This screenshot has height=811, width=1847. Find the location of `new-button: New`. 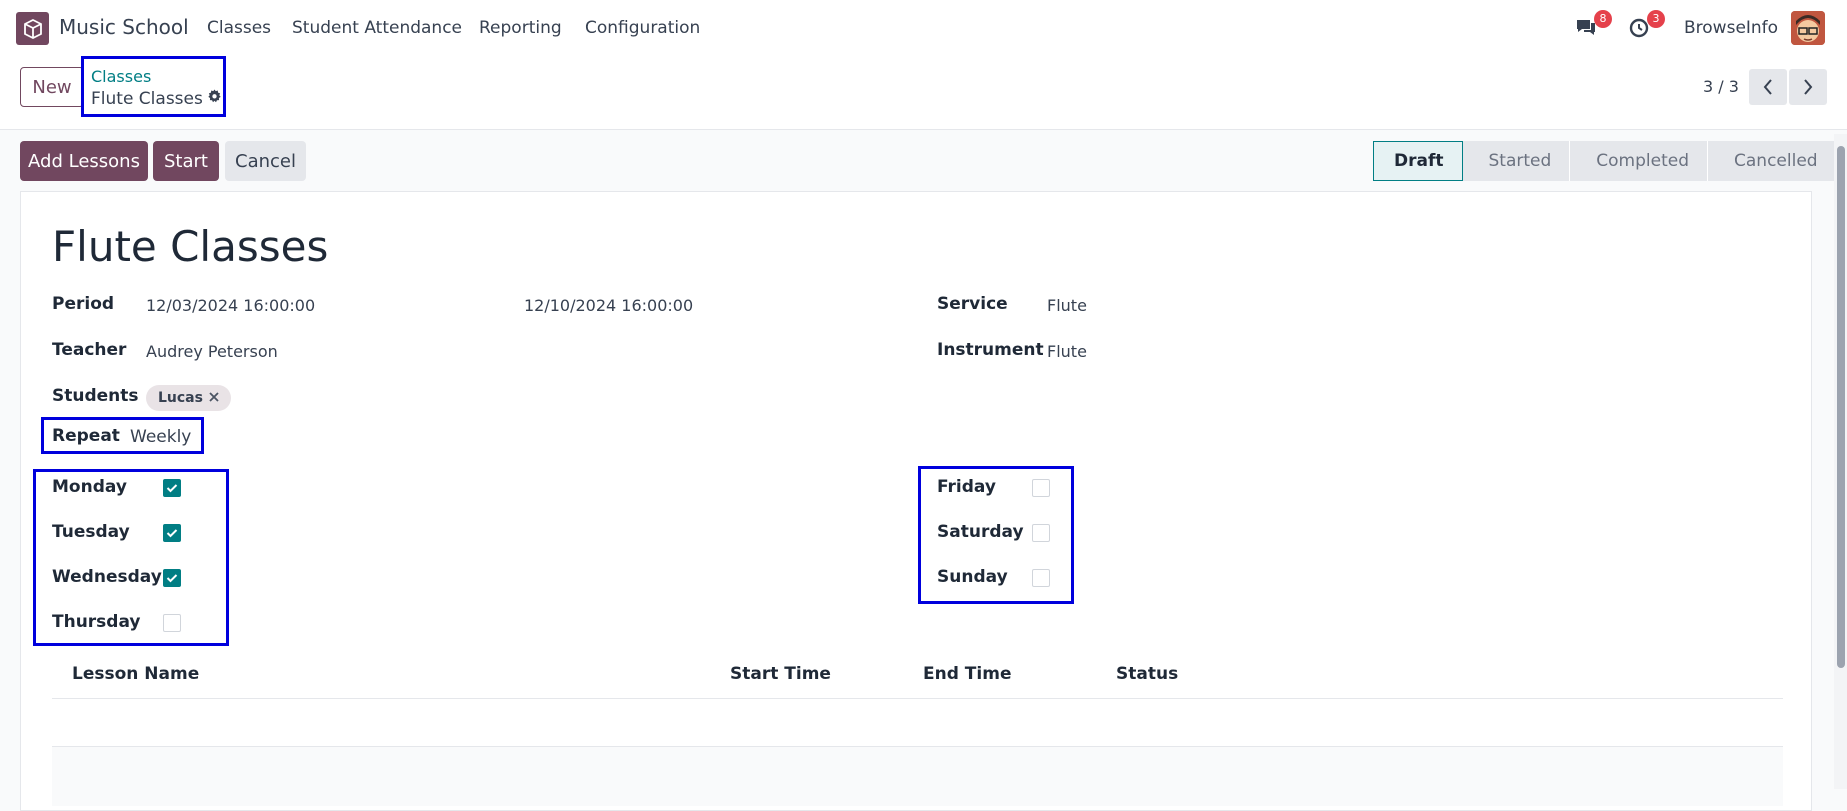

new-button: New is located at coordinates (52, 87).